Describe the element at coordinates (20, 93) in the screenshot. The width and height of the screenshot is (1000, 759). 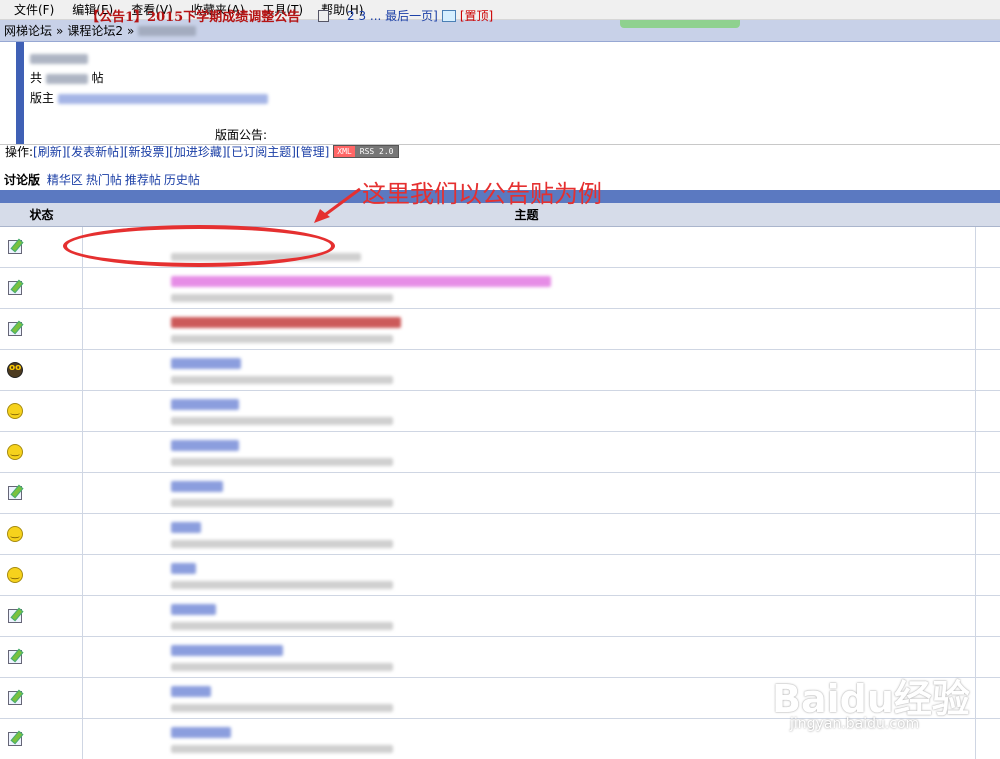
I see `forum-info-accent-bar` at that location.